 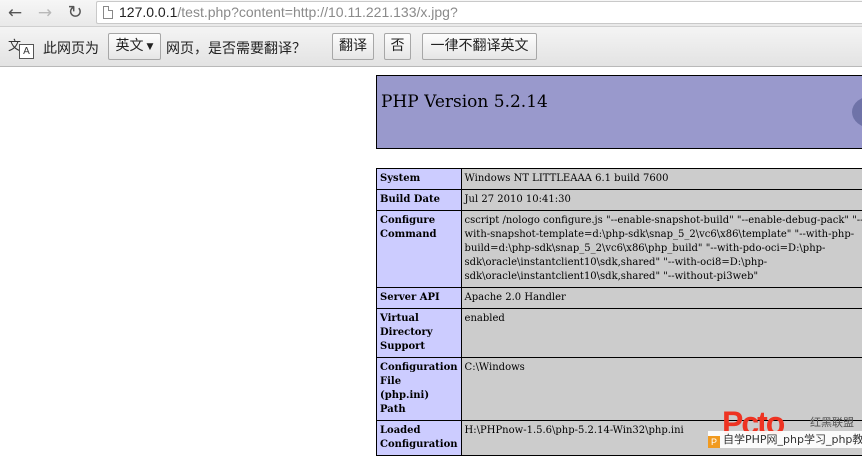 What do you see at coordinates (419, 179) in the screenshot?
I see `row-key: System` at bounding box center [419, 179].